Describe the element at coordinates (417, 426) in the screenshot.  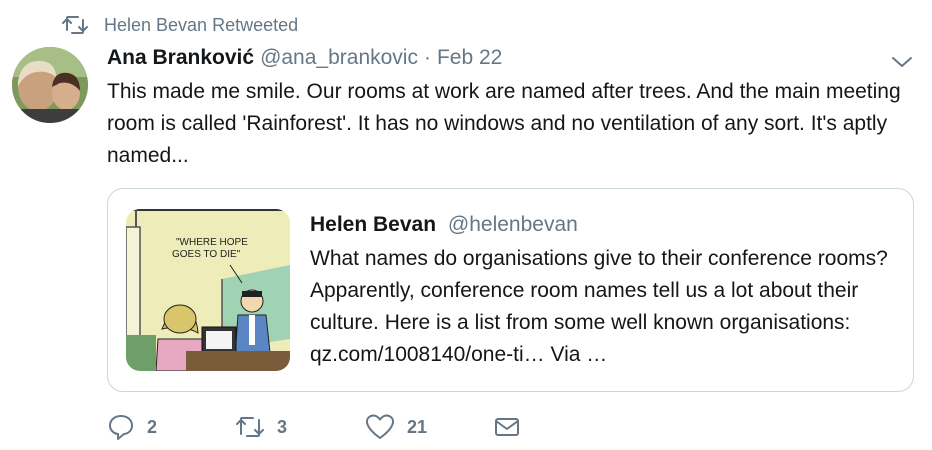
I see `like-count: 21` at that location.